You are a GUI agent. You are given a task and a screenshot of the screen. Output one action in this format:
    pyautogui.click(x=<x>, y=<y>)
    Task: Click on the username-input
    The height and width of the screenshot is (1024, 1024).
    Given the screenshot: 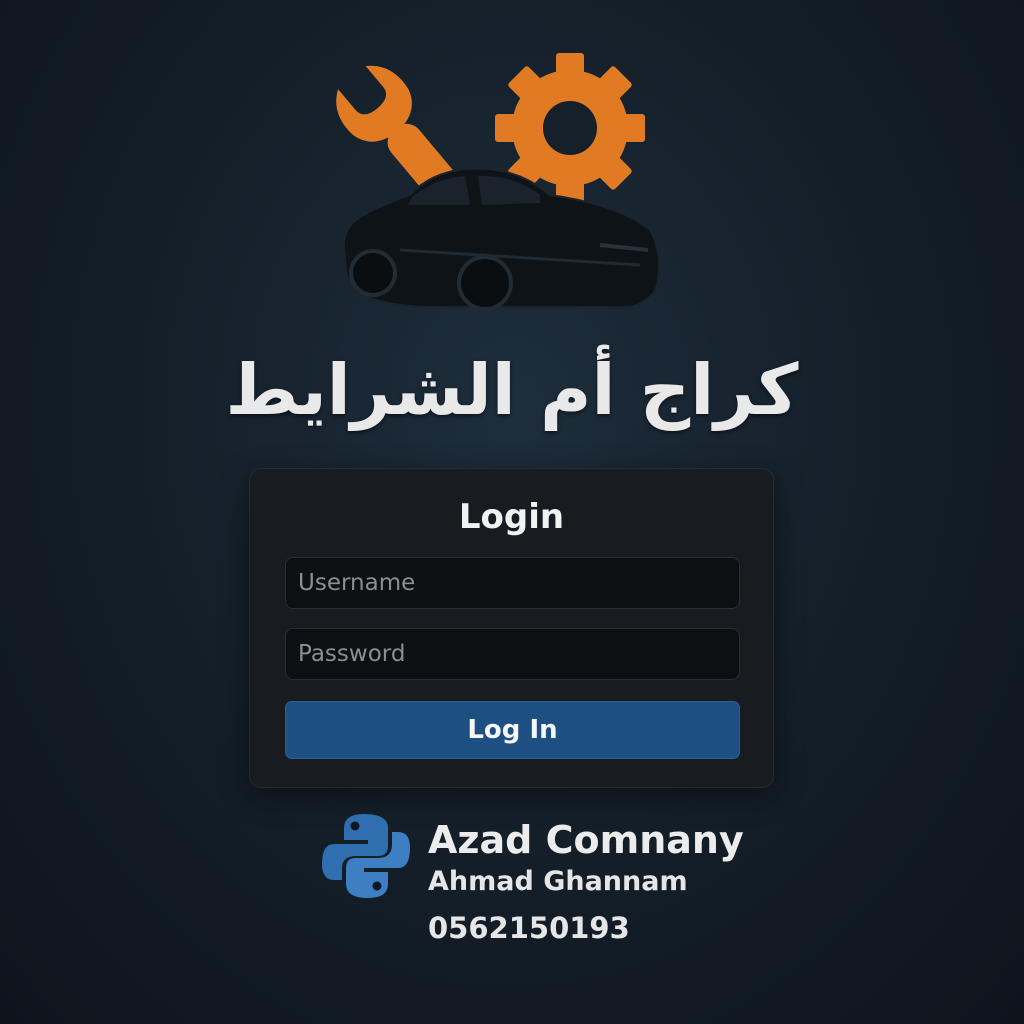 What is the action you would take?
    pyautogui.click(x=512, y=583)
    